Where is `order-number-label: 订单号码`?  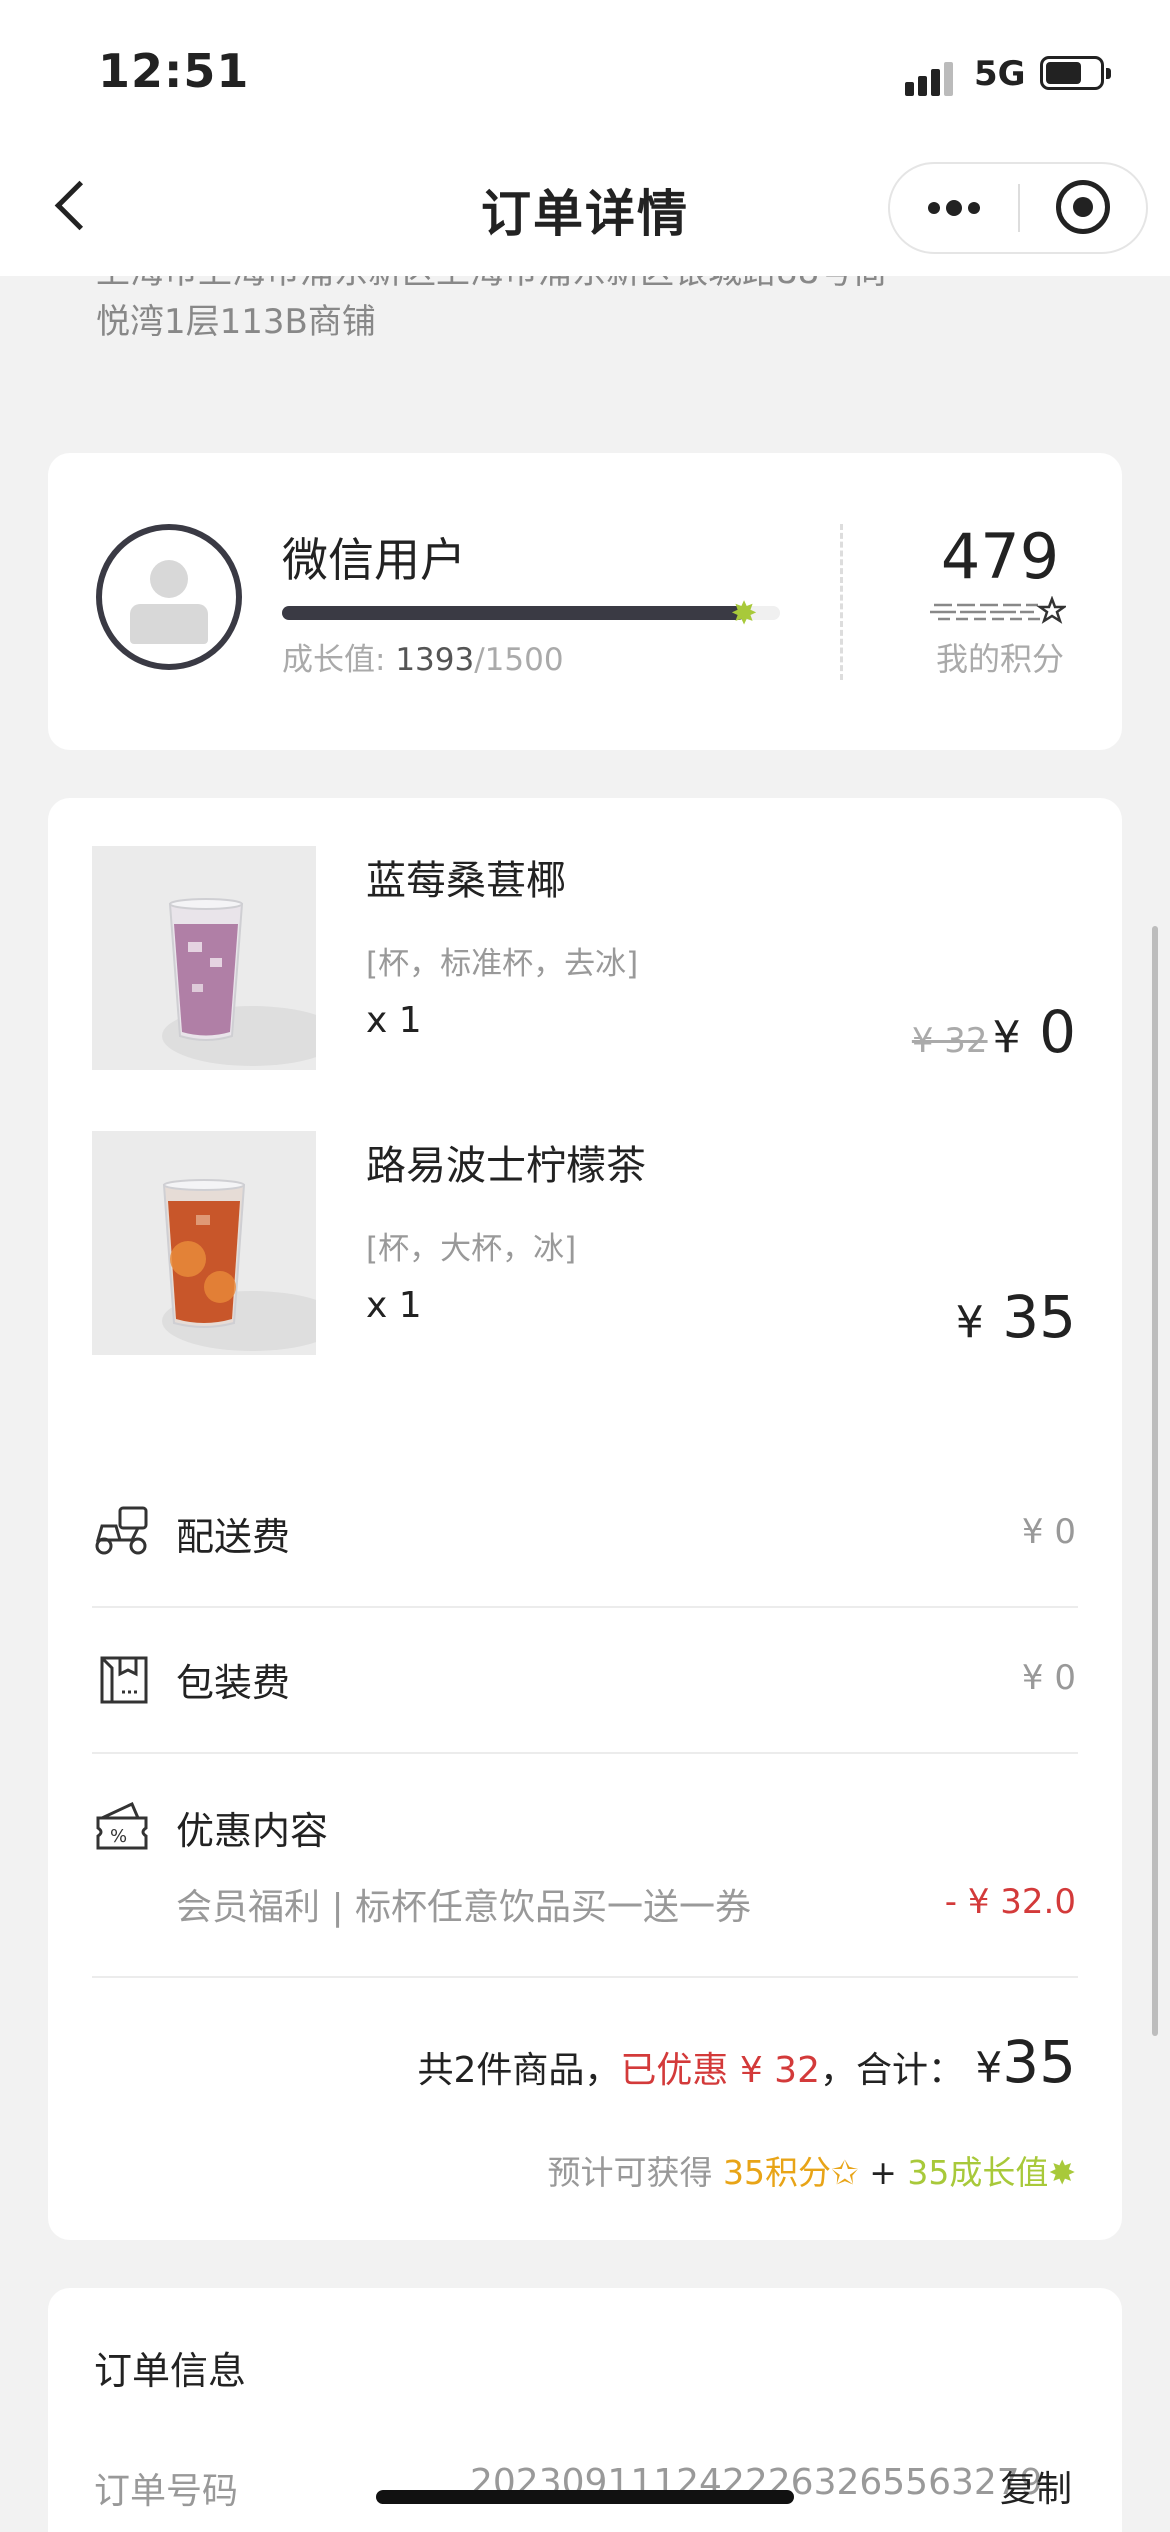
order-number-label: 订单号码 is located at coordinates (166, 2491).